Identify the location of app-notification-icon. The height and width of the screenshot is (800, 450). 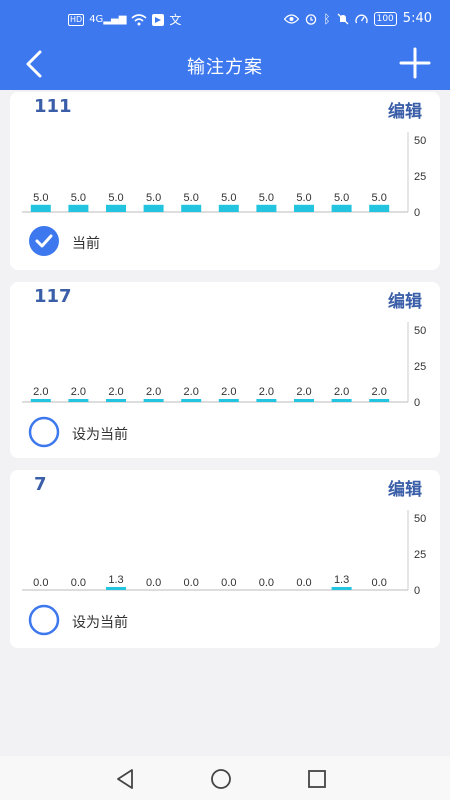
(158, 19).